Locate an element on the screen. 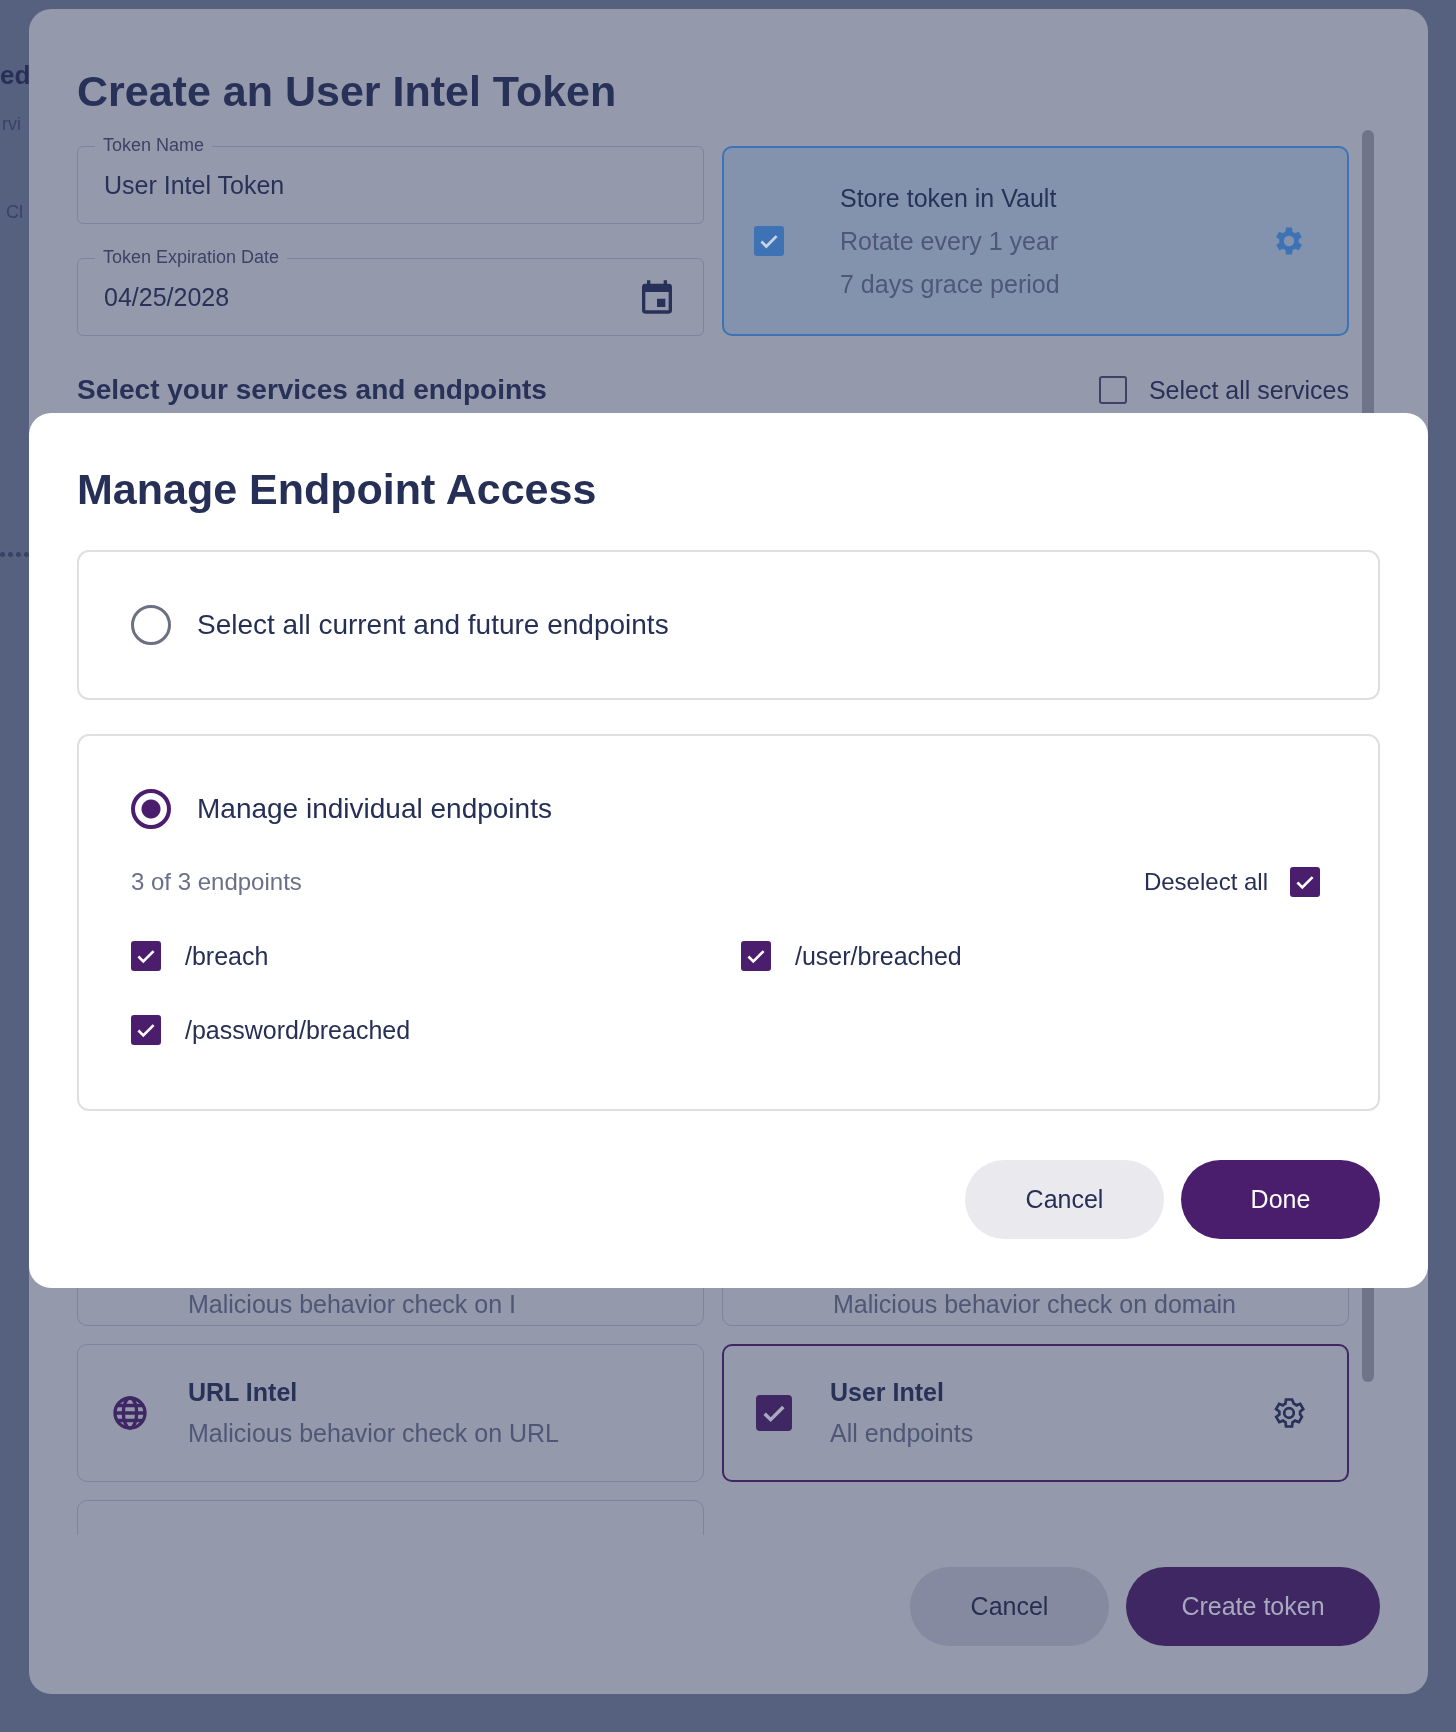  service-description: All endpoints is located at coordinates (902, 1433).